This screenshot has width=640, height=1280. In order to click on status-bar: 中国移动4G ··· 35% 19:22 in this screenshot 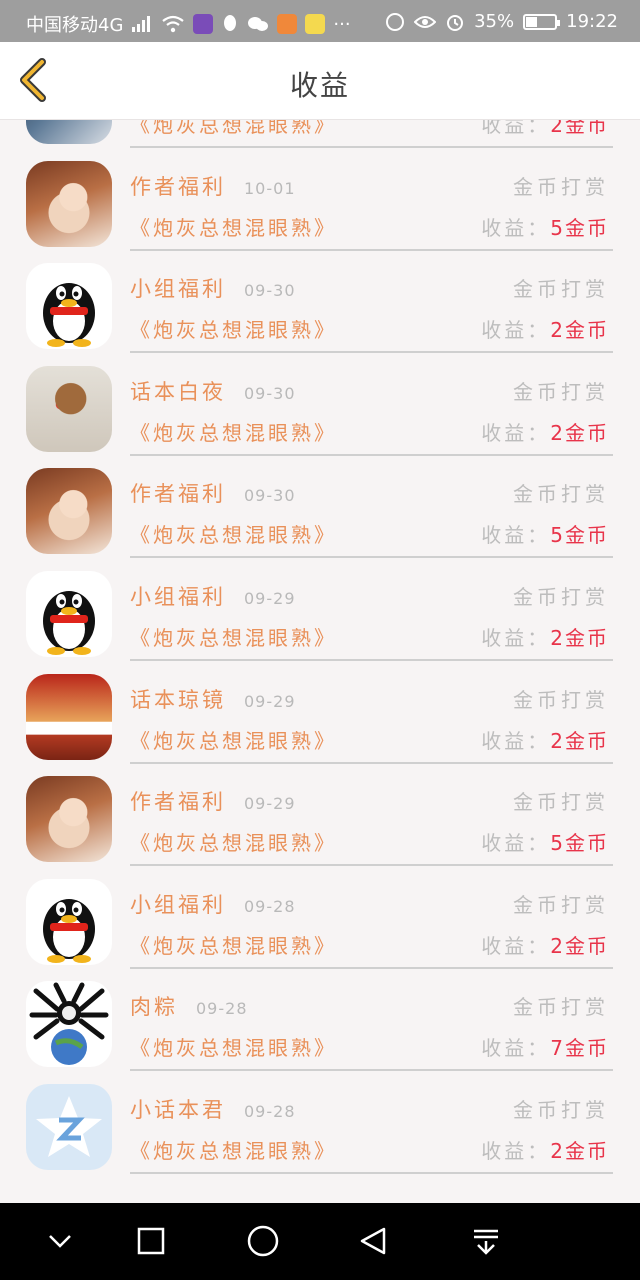, I will do `click(320, 21)`.